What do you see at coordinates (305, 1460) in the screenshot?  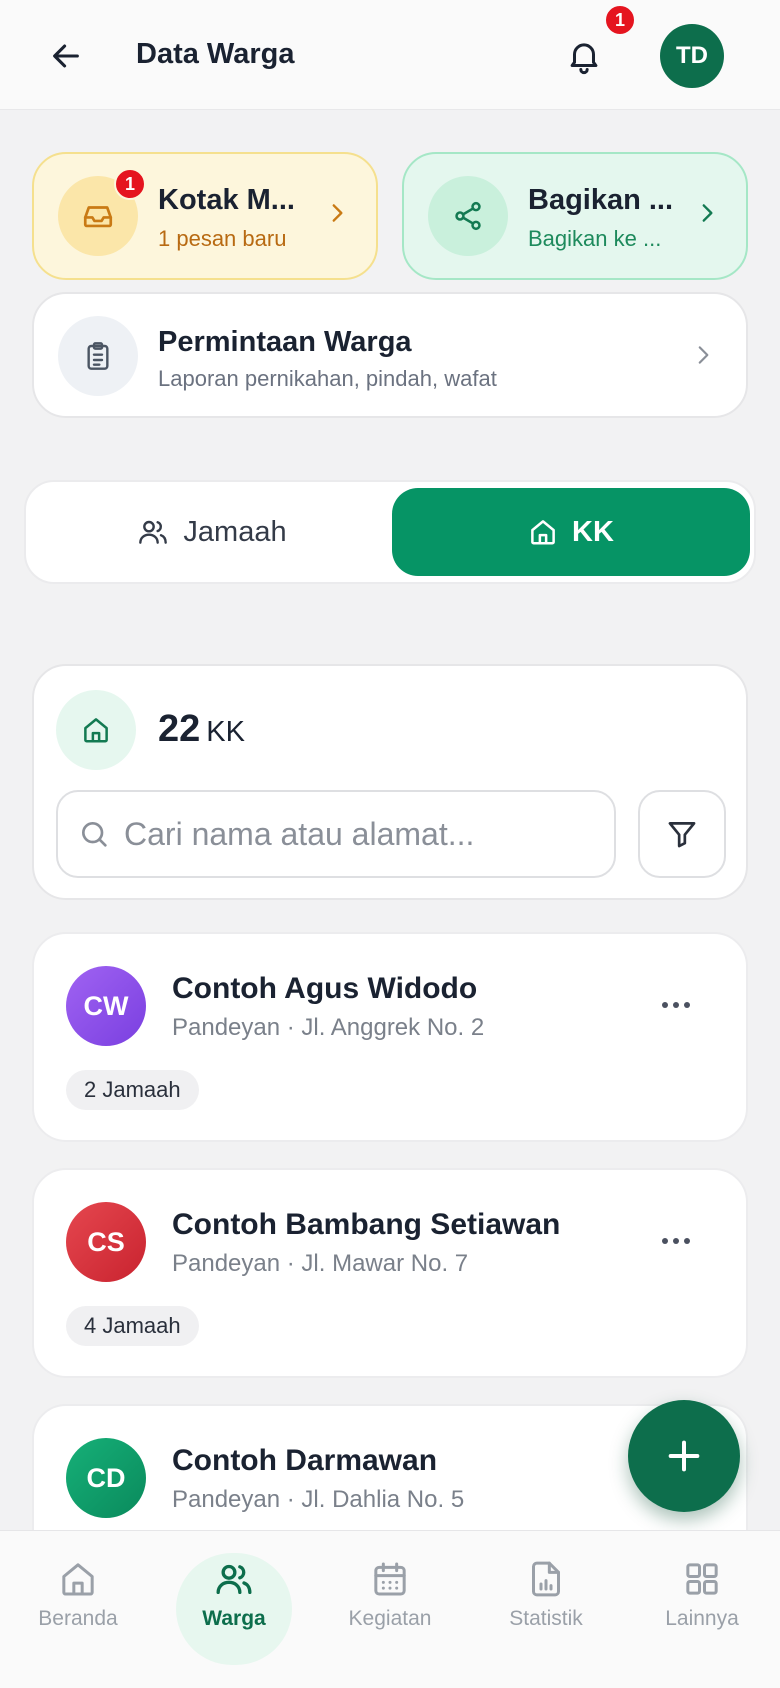 I see `kk-name: Contoh Darmawan` at bounding box center [305, 1460].